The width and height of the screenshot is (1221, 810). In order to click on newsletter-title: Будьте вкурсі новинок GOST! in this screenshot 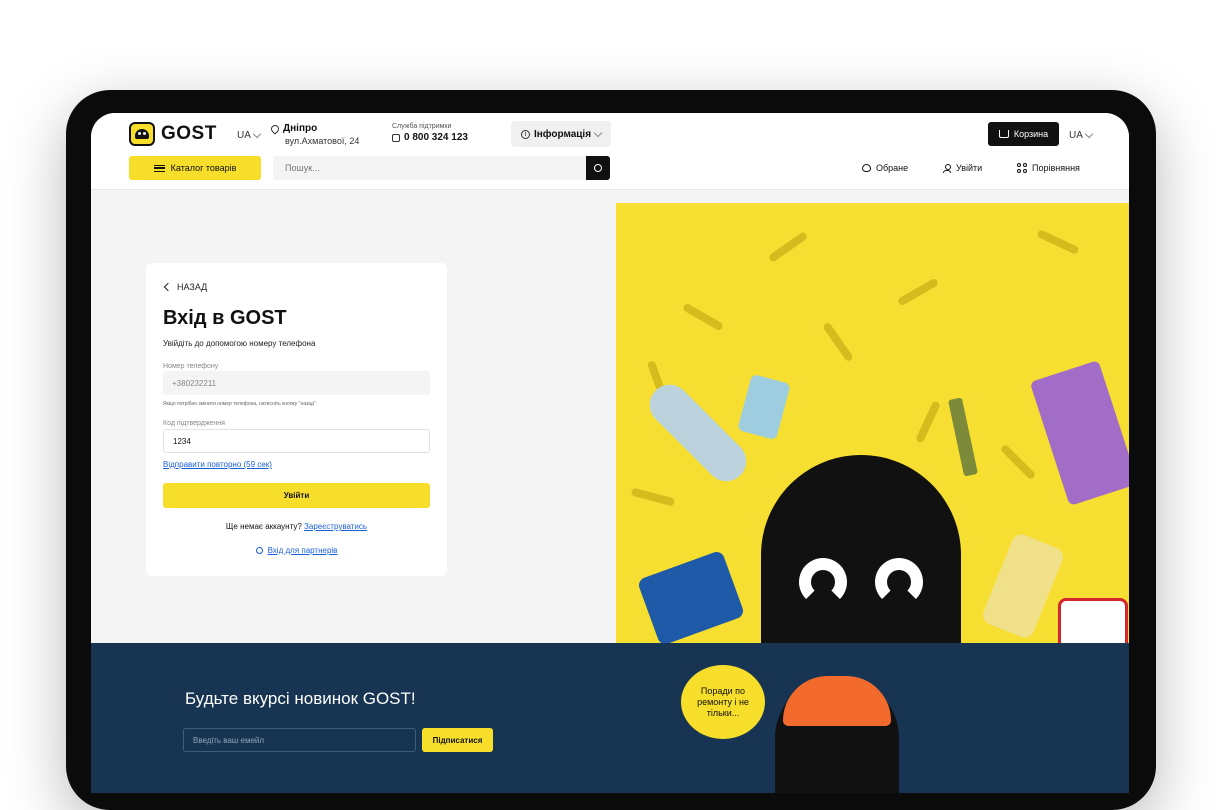, I will do `click(300, 698)`.